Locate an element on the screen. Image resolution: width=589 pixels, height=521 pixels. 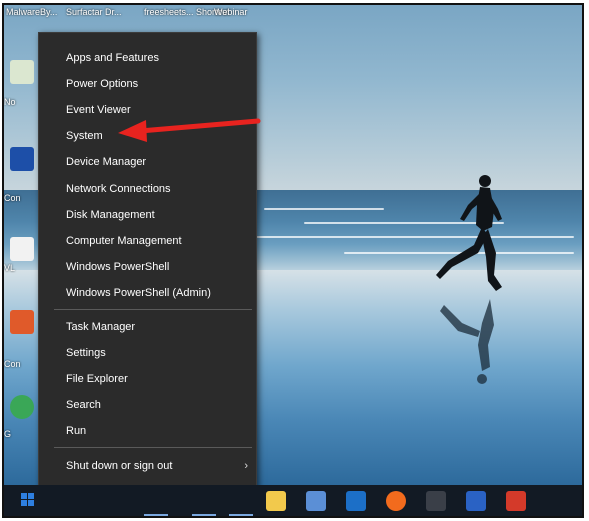
outlook-icon is located at coordinates (356, 501).